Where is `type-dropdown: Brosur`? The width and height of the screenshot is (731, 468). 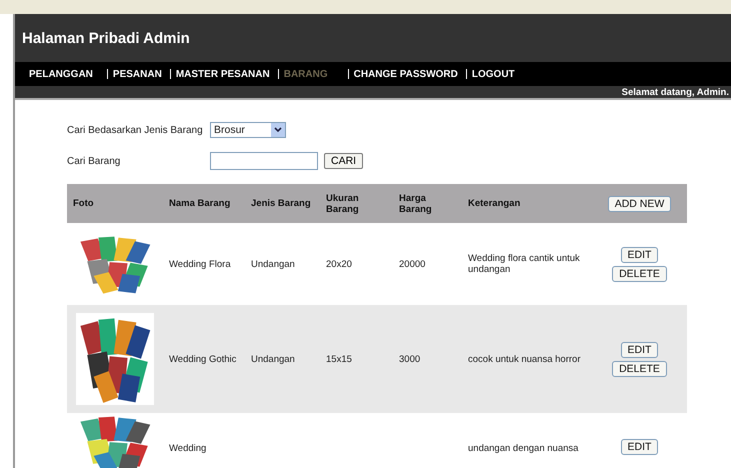
type-dropdown: Brosur is located at coordinates (248, 130).